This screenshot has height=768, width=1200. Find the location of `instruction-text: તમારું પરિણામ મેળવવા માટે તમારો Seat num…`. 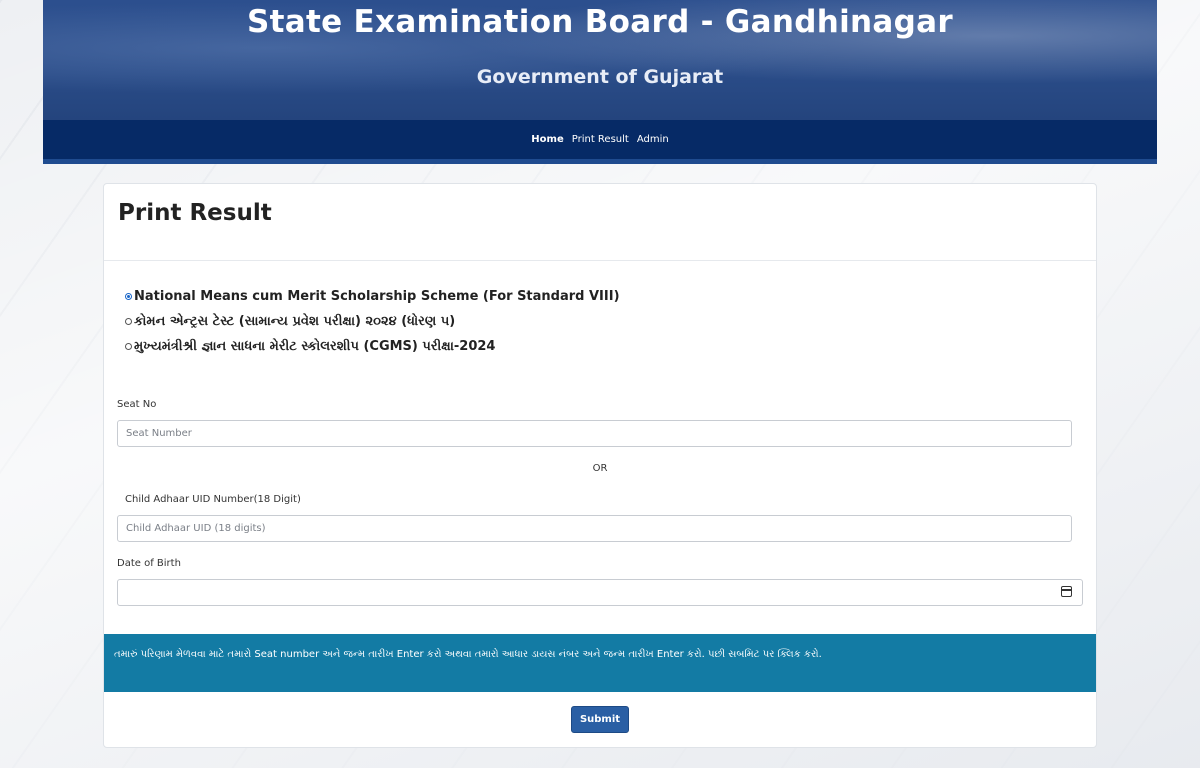

instruction-text: તમારું પરિણામ મેળવવા માટે તમારો Seat num… is located at coordinates (468, 654).